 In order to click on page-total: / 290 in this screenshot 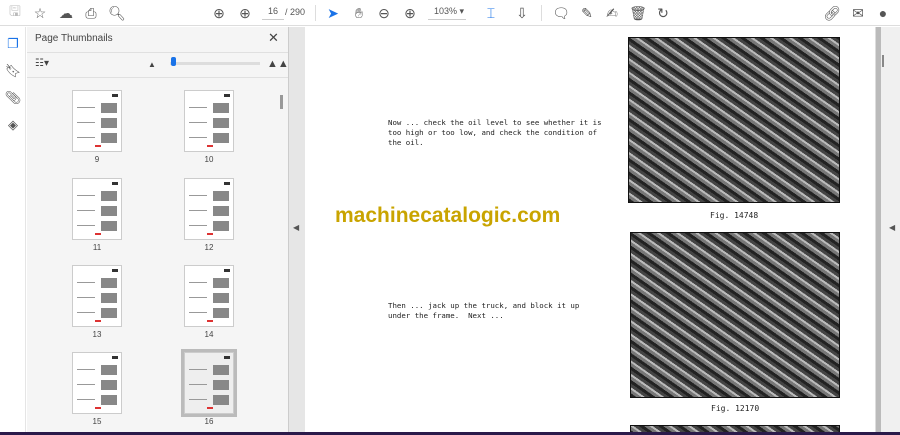, I will do `click(295, 12)`.